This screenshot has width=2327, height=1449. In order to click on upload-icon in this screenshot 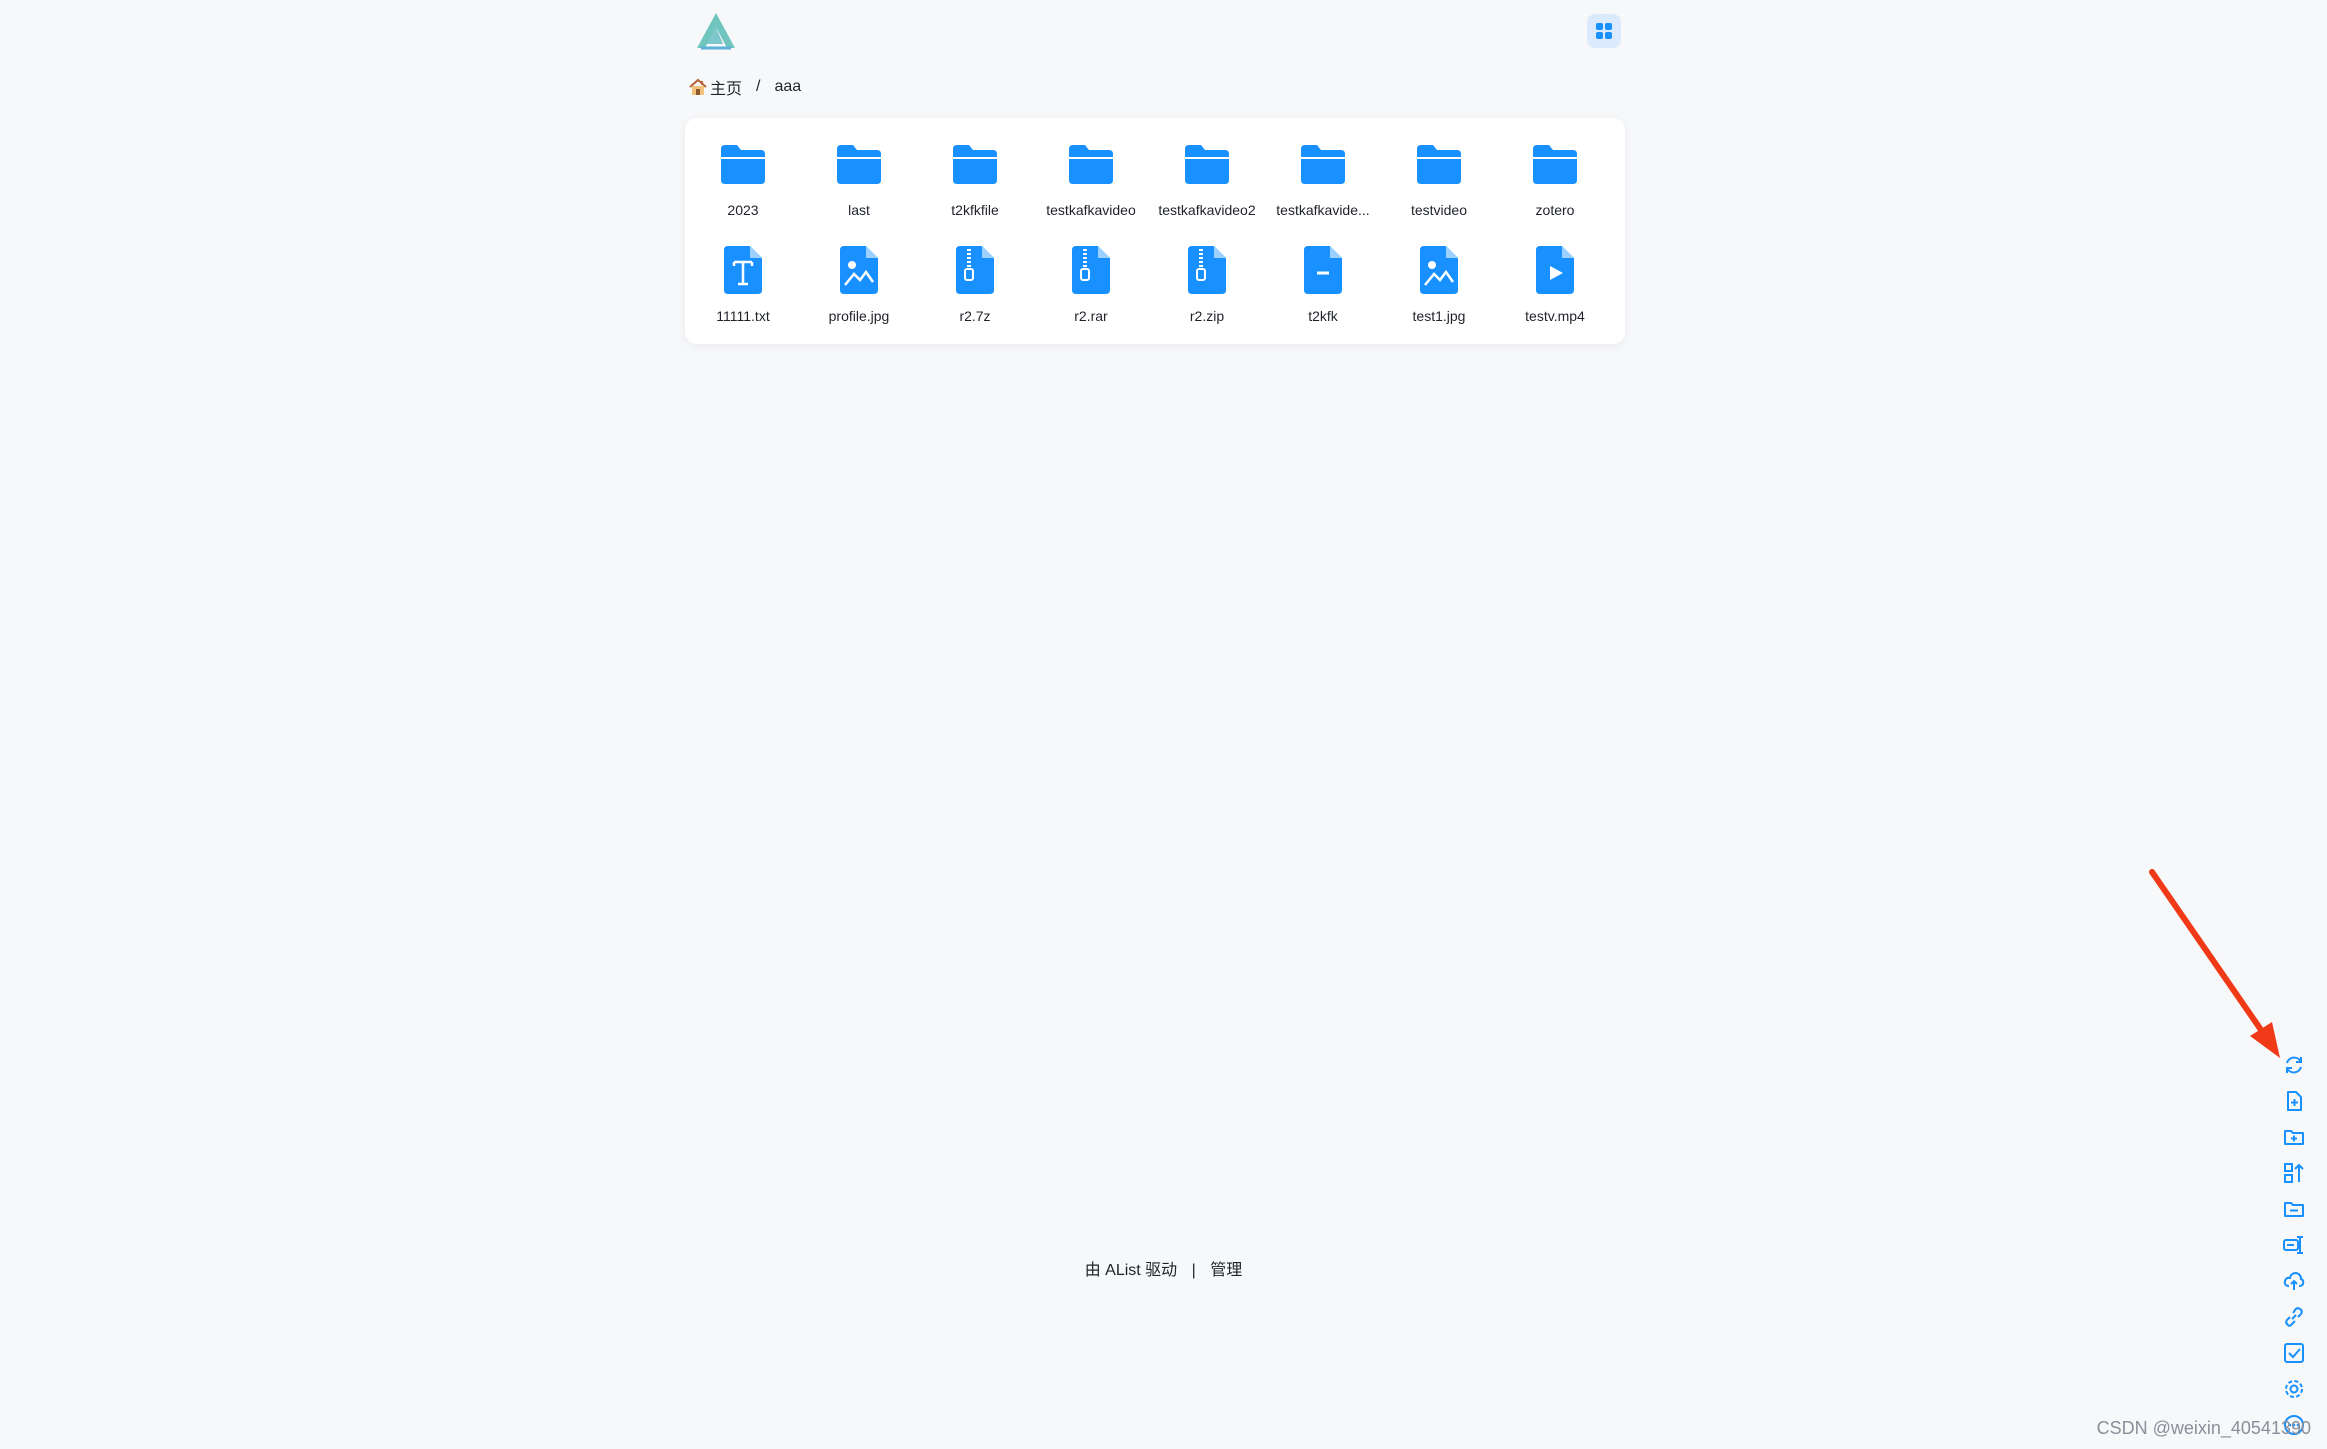, I will do `click(2294, 1280)`.